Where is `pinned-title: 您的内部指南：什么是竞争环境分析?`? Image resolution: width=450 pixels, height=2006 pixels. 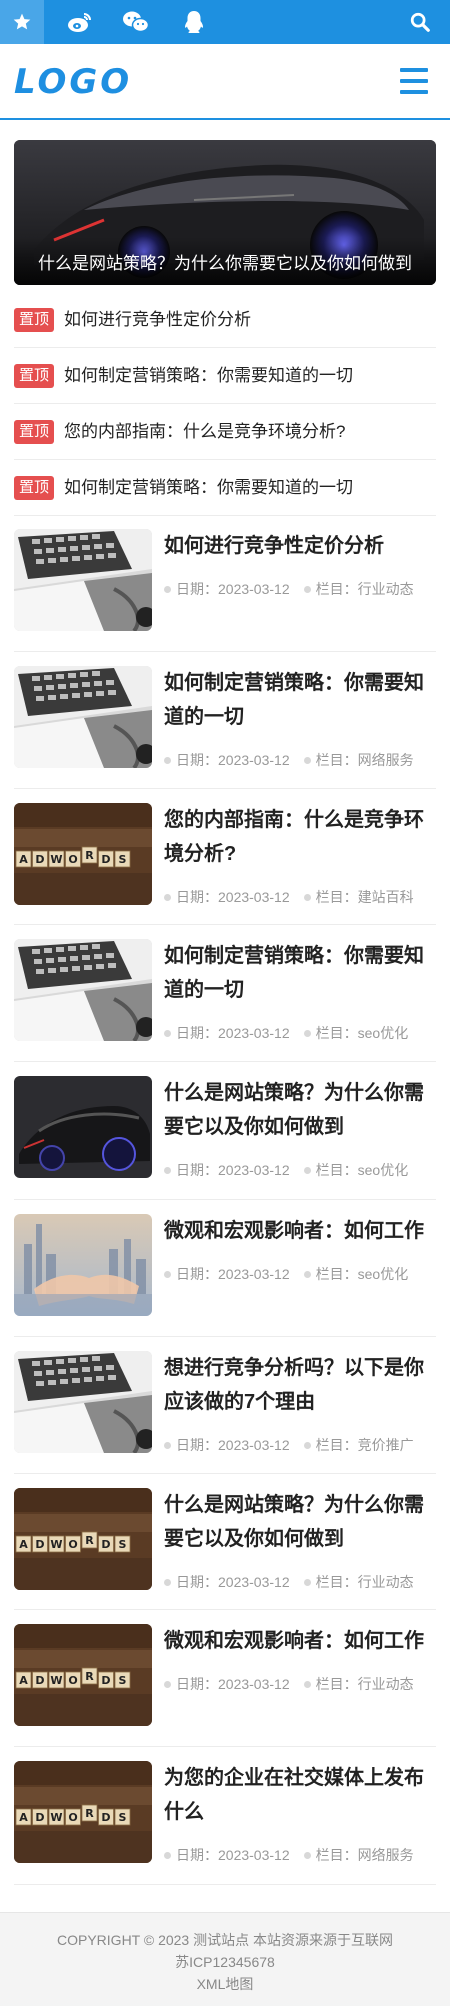
pinned-title: 您的内部指南：什么是竞争环境分析? is located at coordinates (204, 432).